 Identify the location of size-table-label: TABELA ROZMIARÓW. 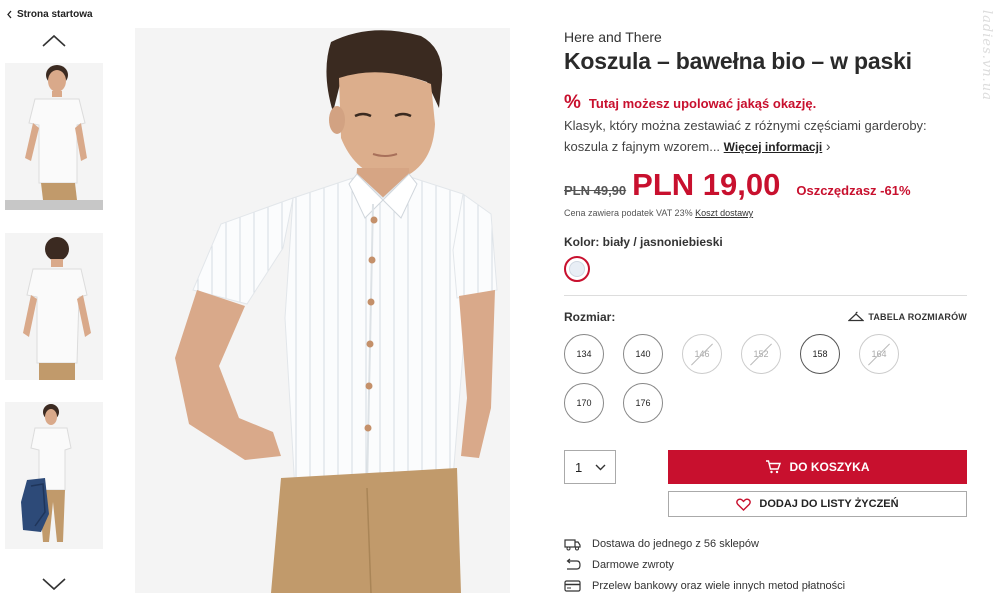
(917, 316).